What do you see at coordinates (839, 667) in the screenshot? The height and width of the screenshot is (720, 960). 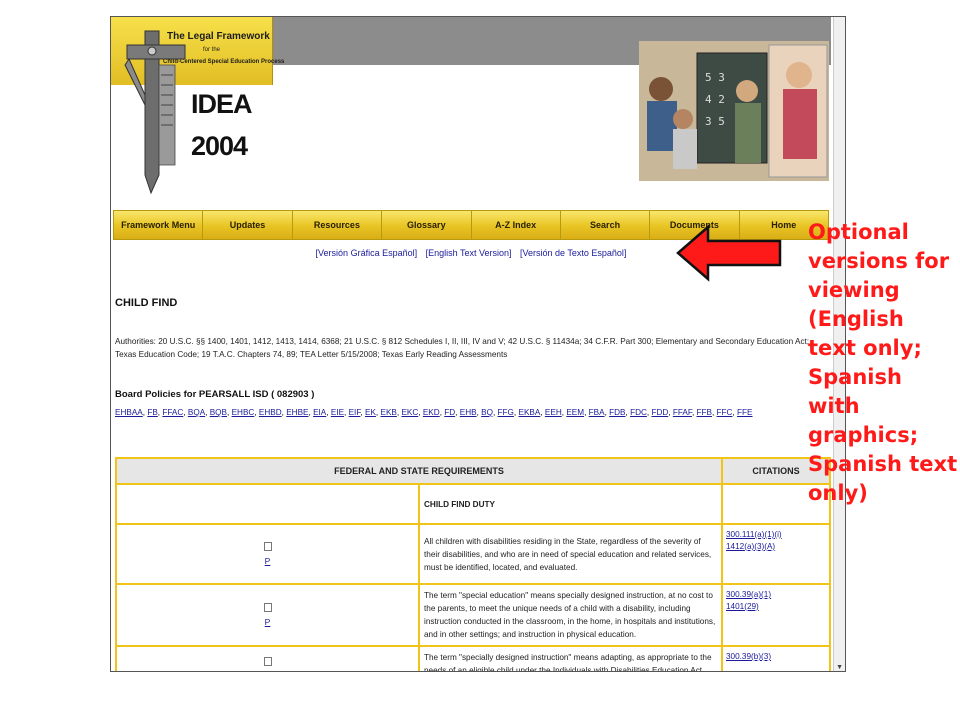 I see `scroll-down-arrow-icon: ▼` at bounding box center [839, 667].